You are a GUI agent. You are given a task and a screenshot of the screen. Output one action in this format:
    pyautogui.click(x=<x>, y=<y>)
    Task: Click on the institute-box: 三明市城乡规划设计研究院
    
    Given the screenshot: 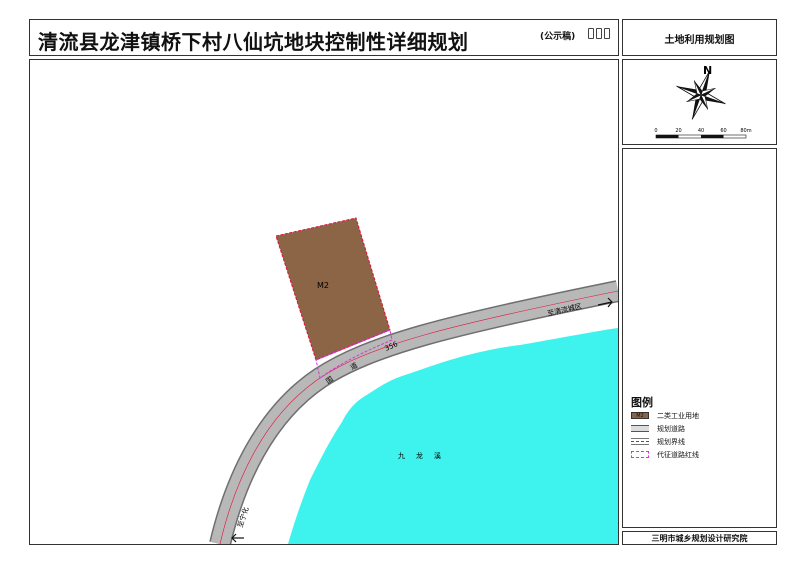 What is the action you would take?
    pyautogui.click(x=699, y=538)
    